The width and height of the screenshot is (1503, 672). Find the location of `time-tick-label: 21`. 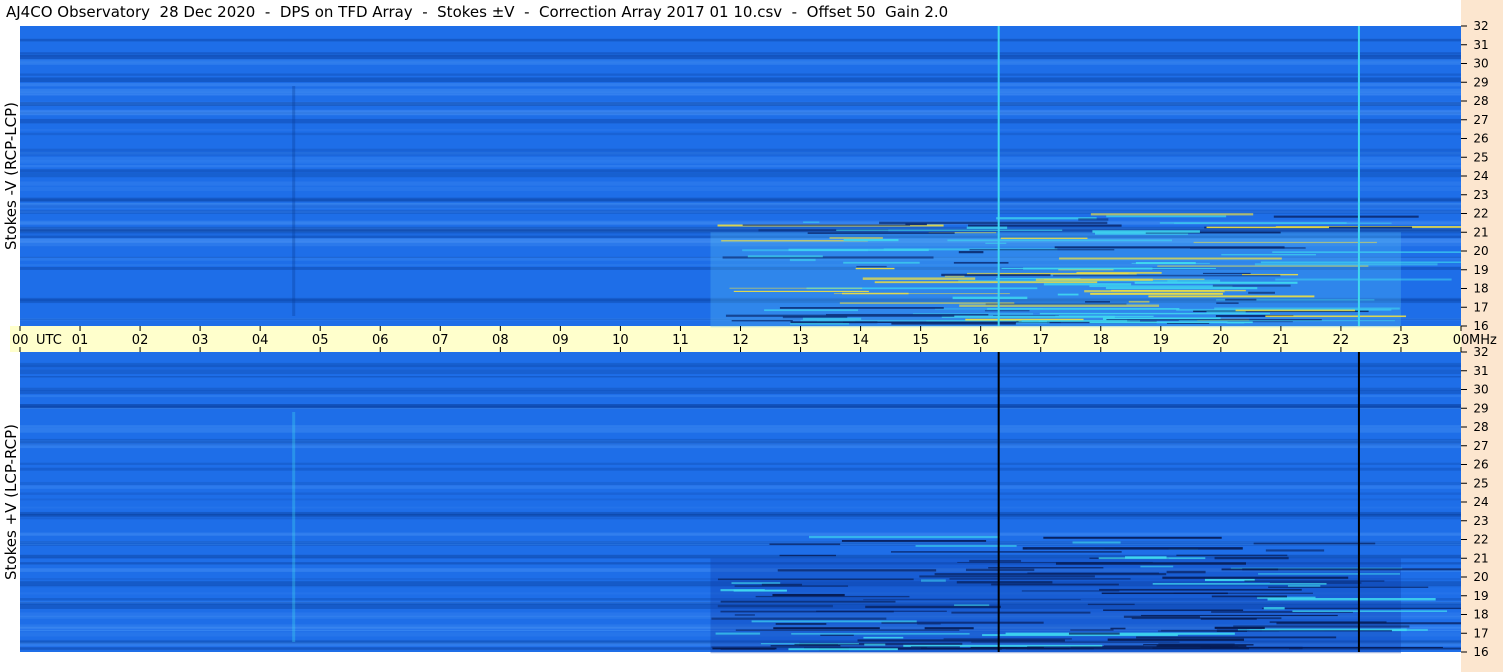

time-tick-label: 21 is located at coordinates (1281, 340).